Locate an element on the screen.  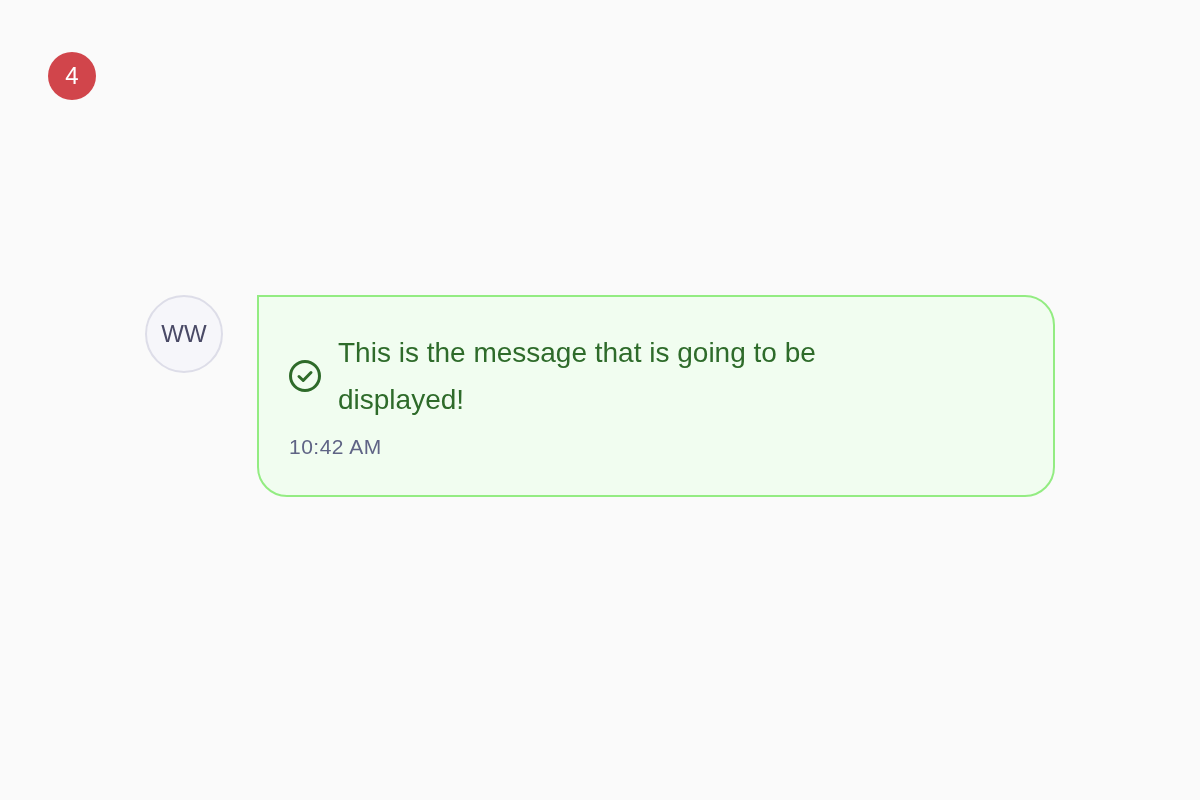
message-time: 10:42 AM is located at coordinates (335, 447).